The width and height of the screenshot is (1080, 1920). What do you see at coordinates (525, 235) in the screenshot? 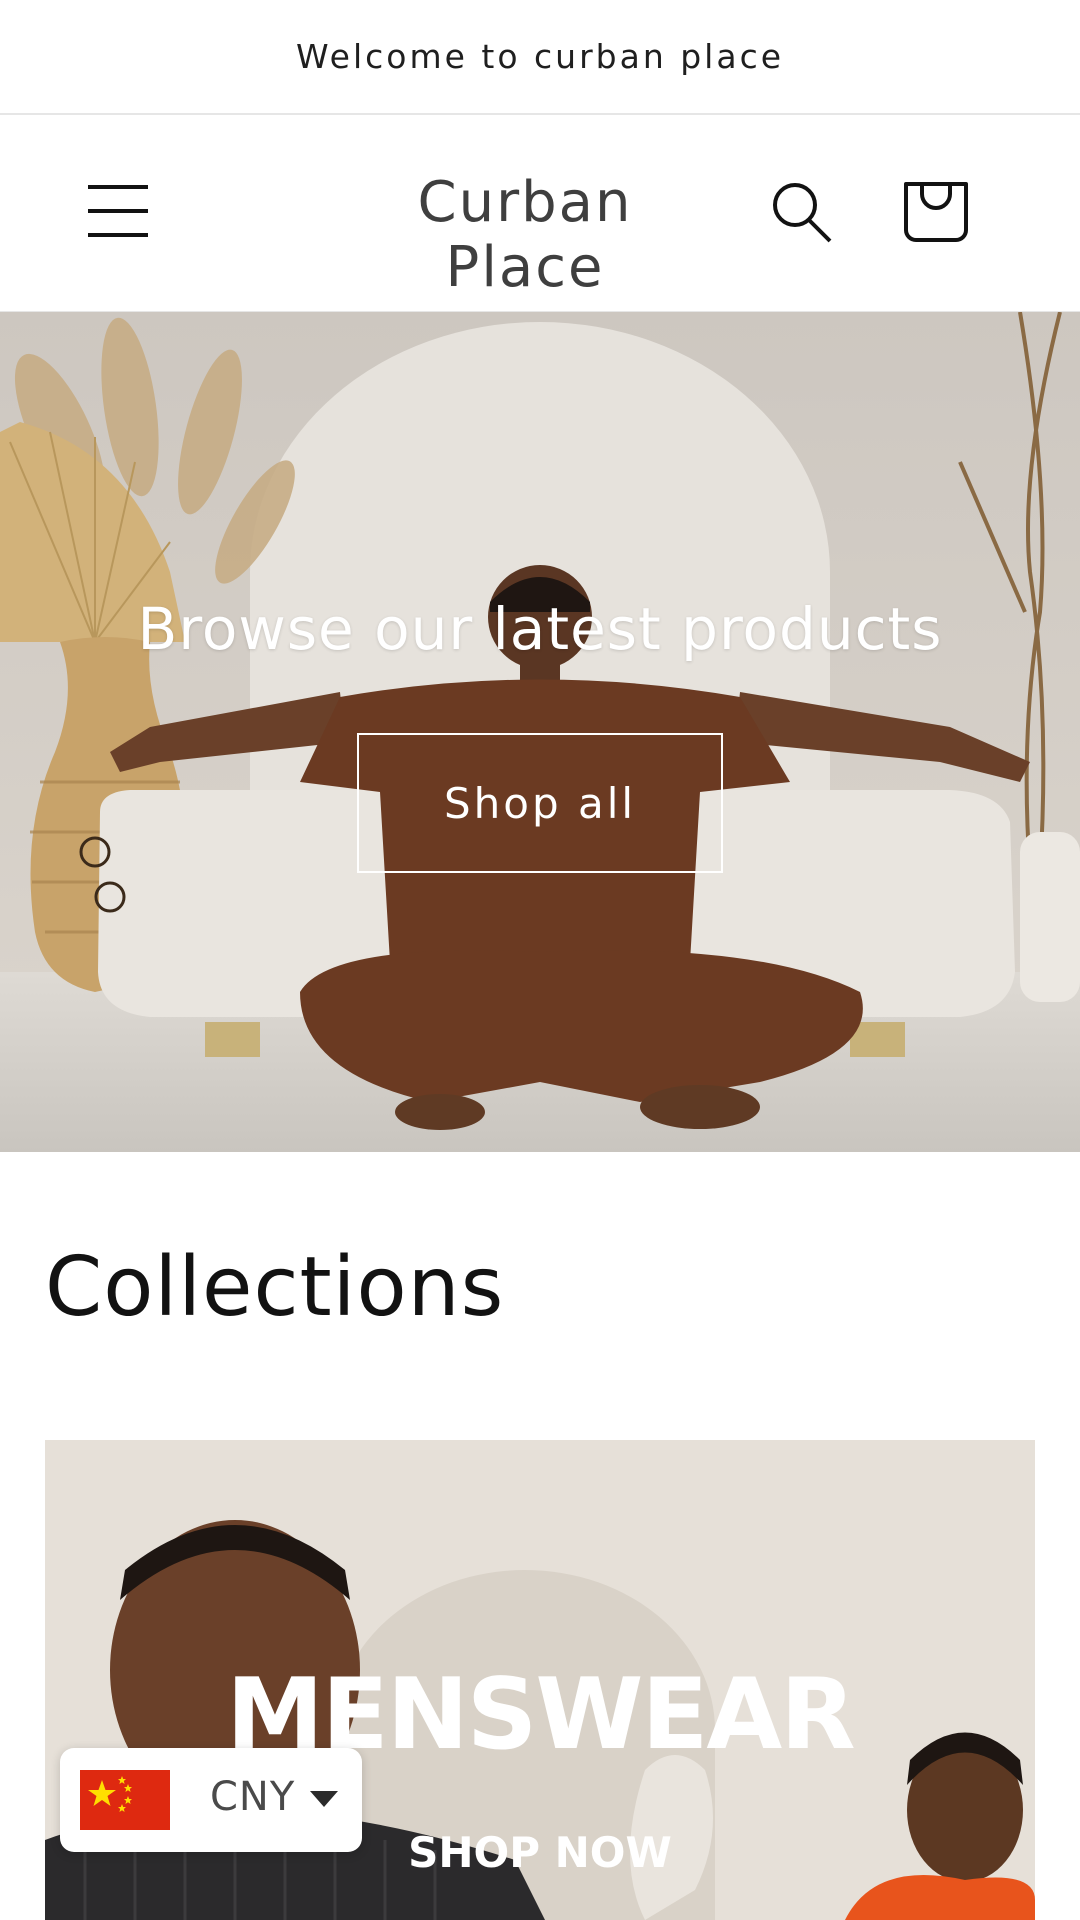
I see `site-logo-text: Curban Place` at bounding box center [525, 235].